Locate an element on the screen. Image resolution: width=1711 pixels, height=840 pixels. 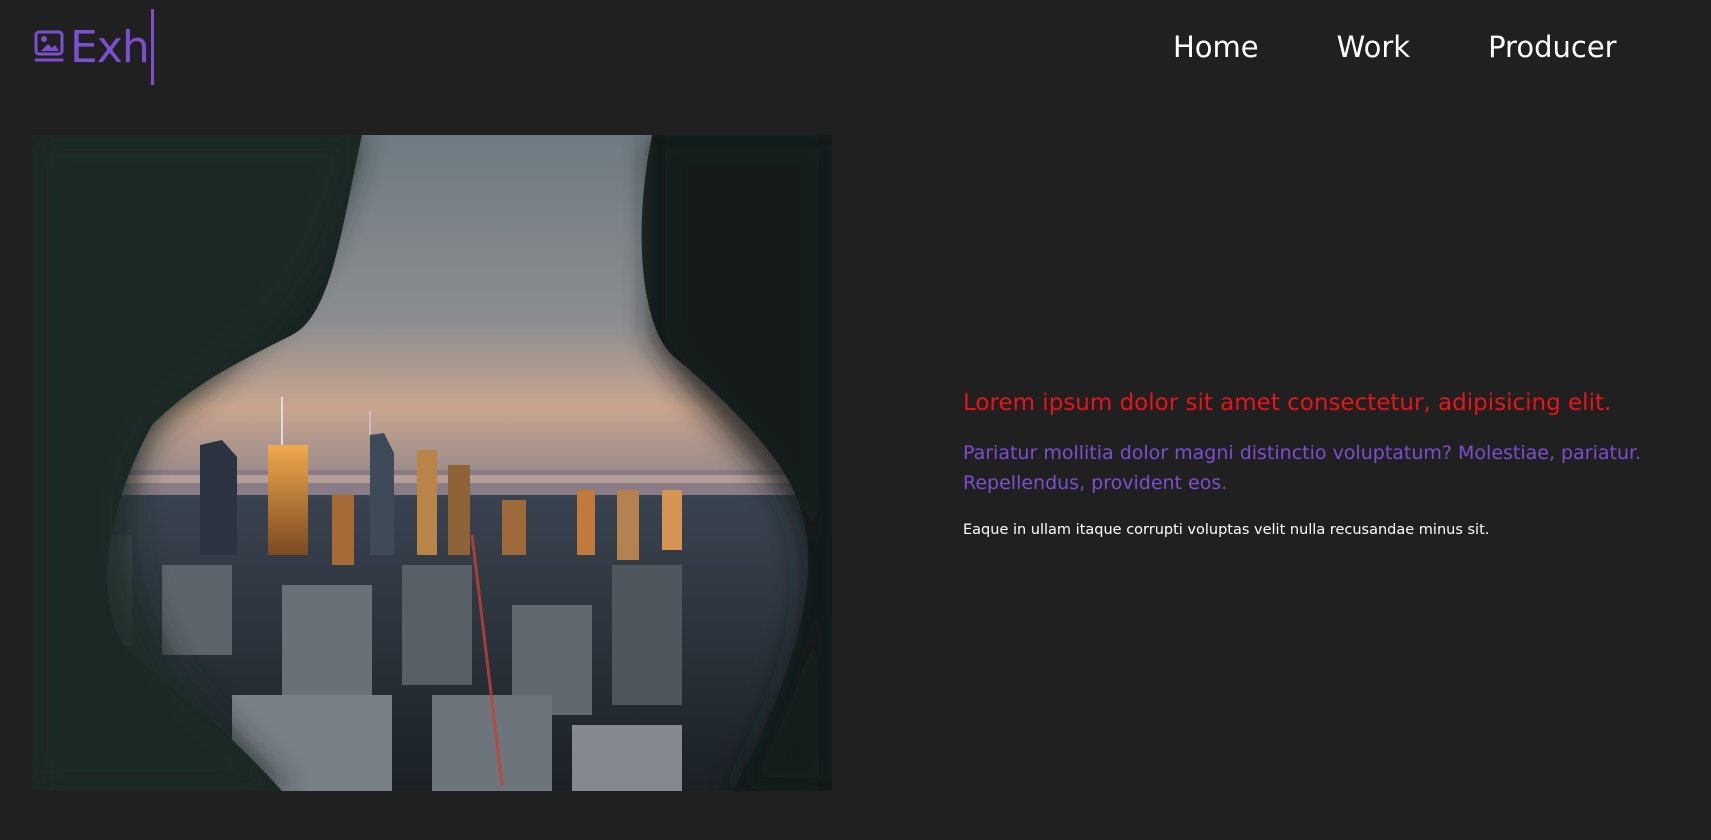
nav-link-home: Home is located at coordinates (1216, 47).